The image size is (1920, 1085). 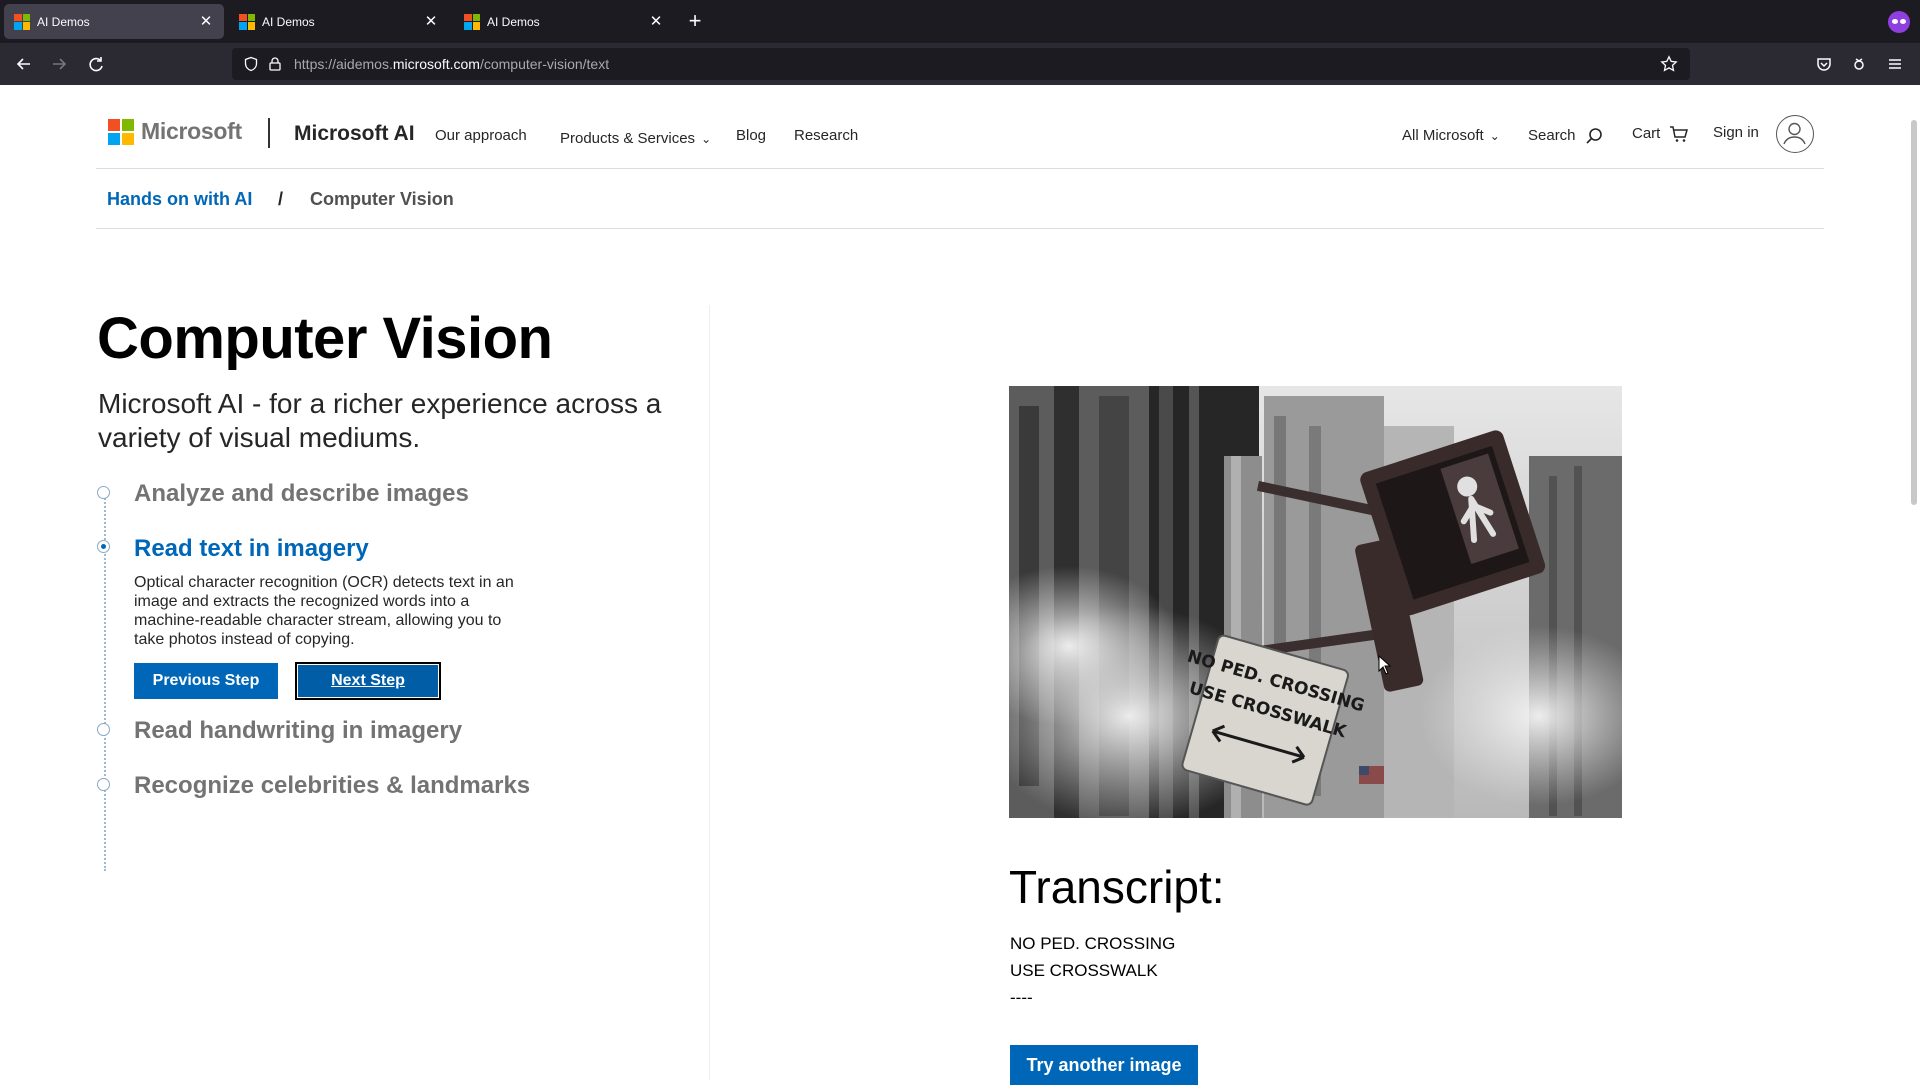 I want to click on transcript-line: ----, so click(x=1021, y=997).